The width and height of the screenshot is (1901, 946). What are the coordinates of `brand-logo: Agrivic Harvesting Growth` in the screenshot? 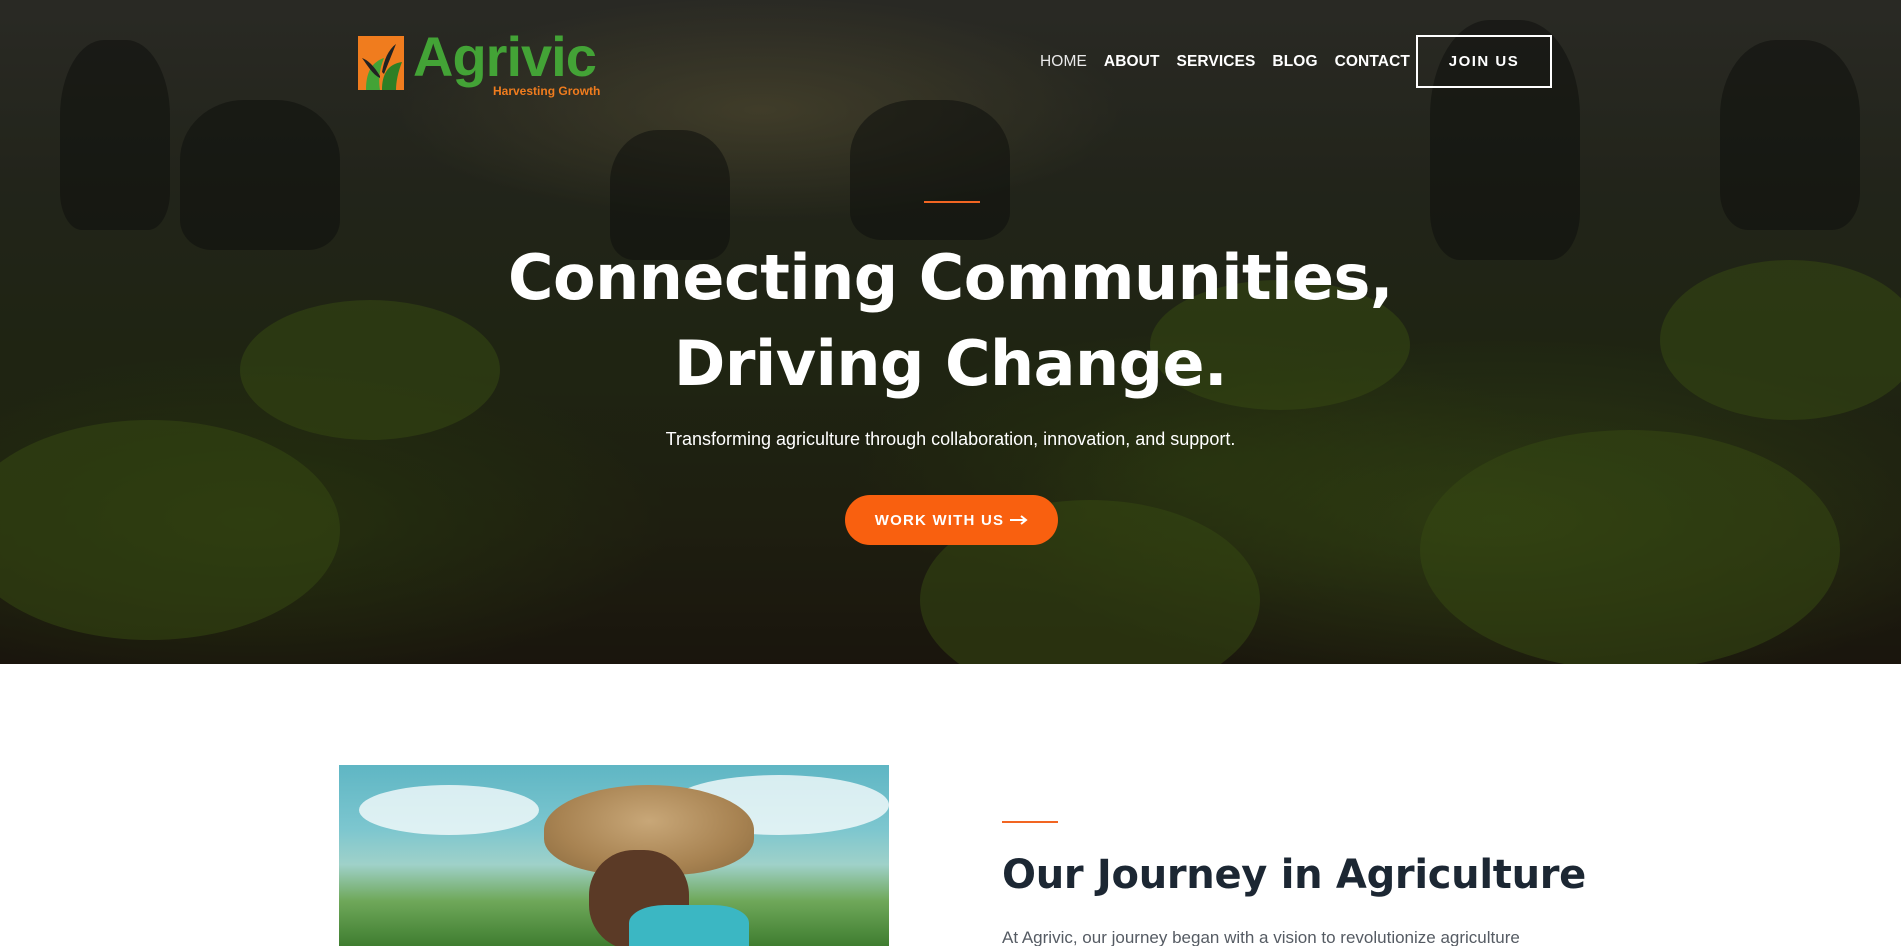 It's located at (485, 62).